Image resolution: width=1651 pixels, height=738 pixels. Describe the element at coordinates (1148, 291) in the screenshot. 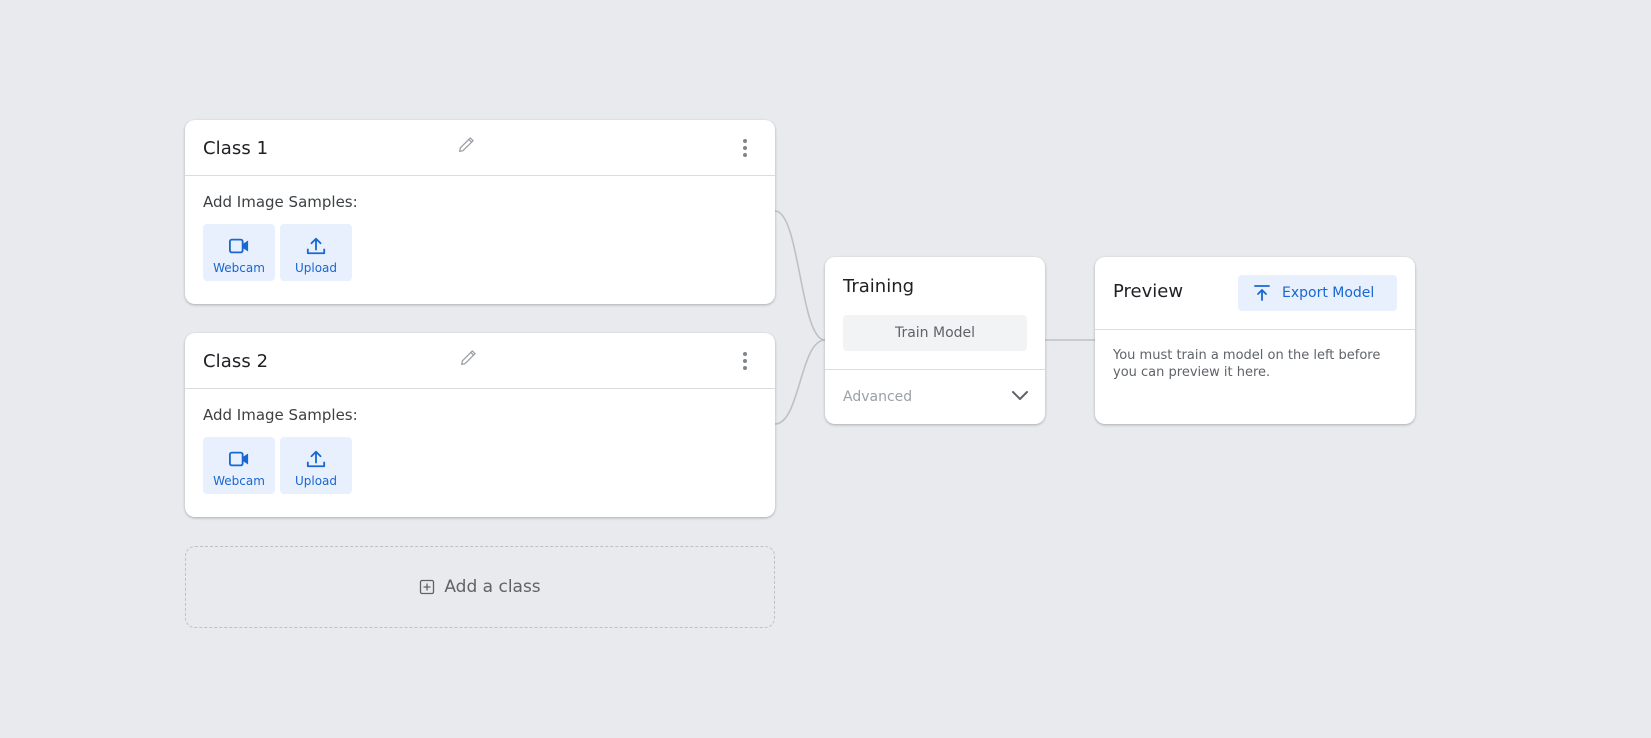

I see `preview-title: Preview` at that location.